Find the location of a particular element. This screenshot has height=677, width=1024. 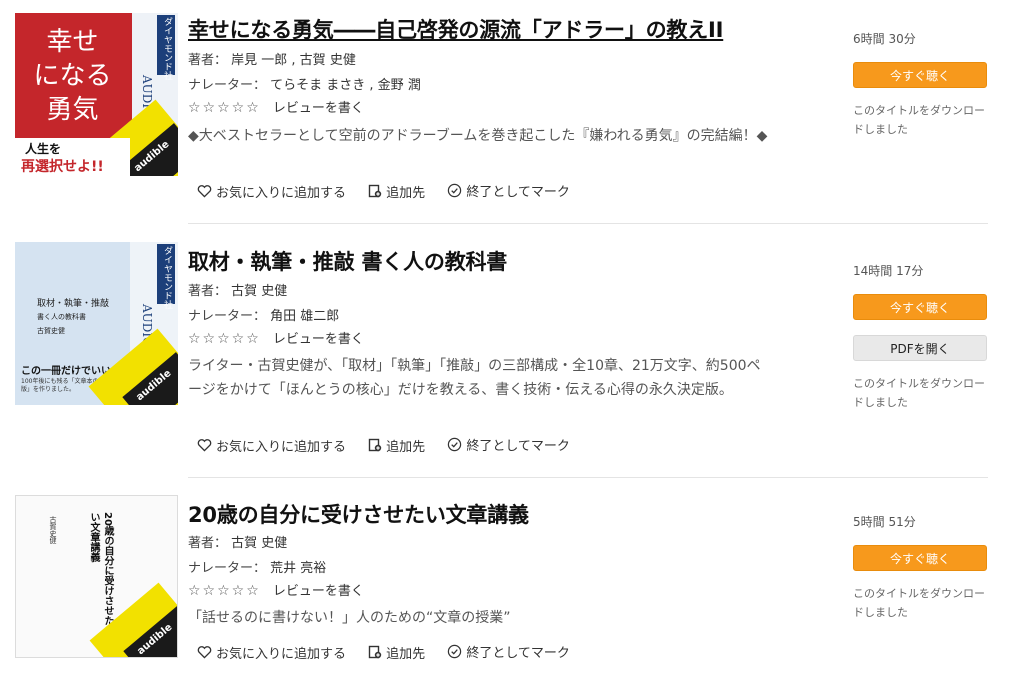

narrator-row: ナレーター： 荒井 亮裕 is located at coordinates (257, 566).